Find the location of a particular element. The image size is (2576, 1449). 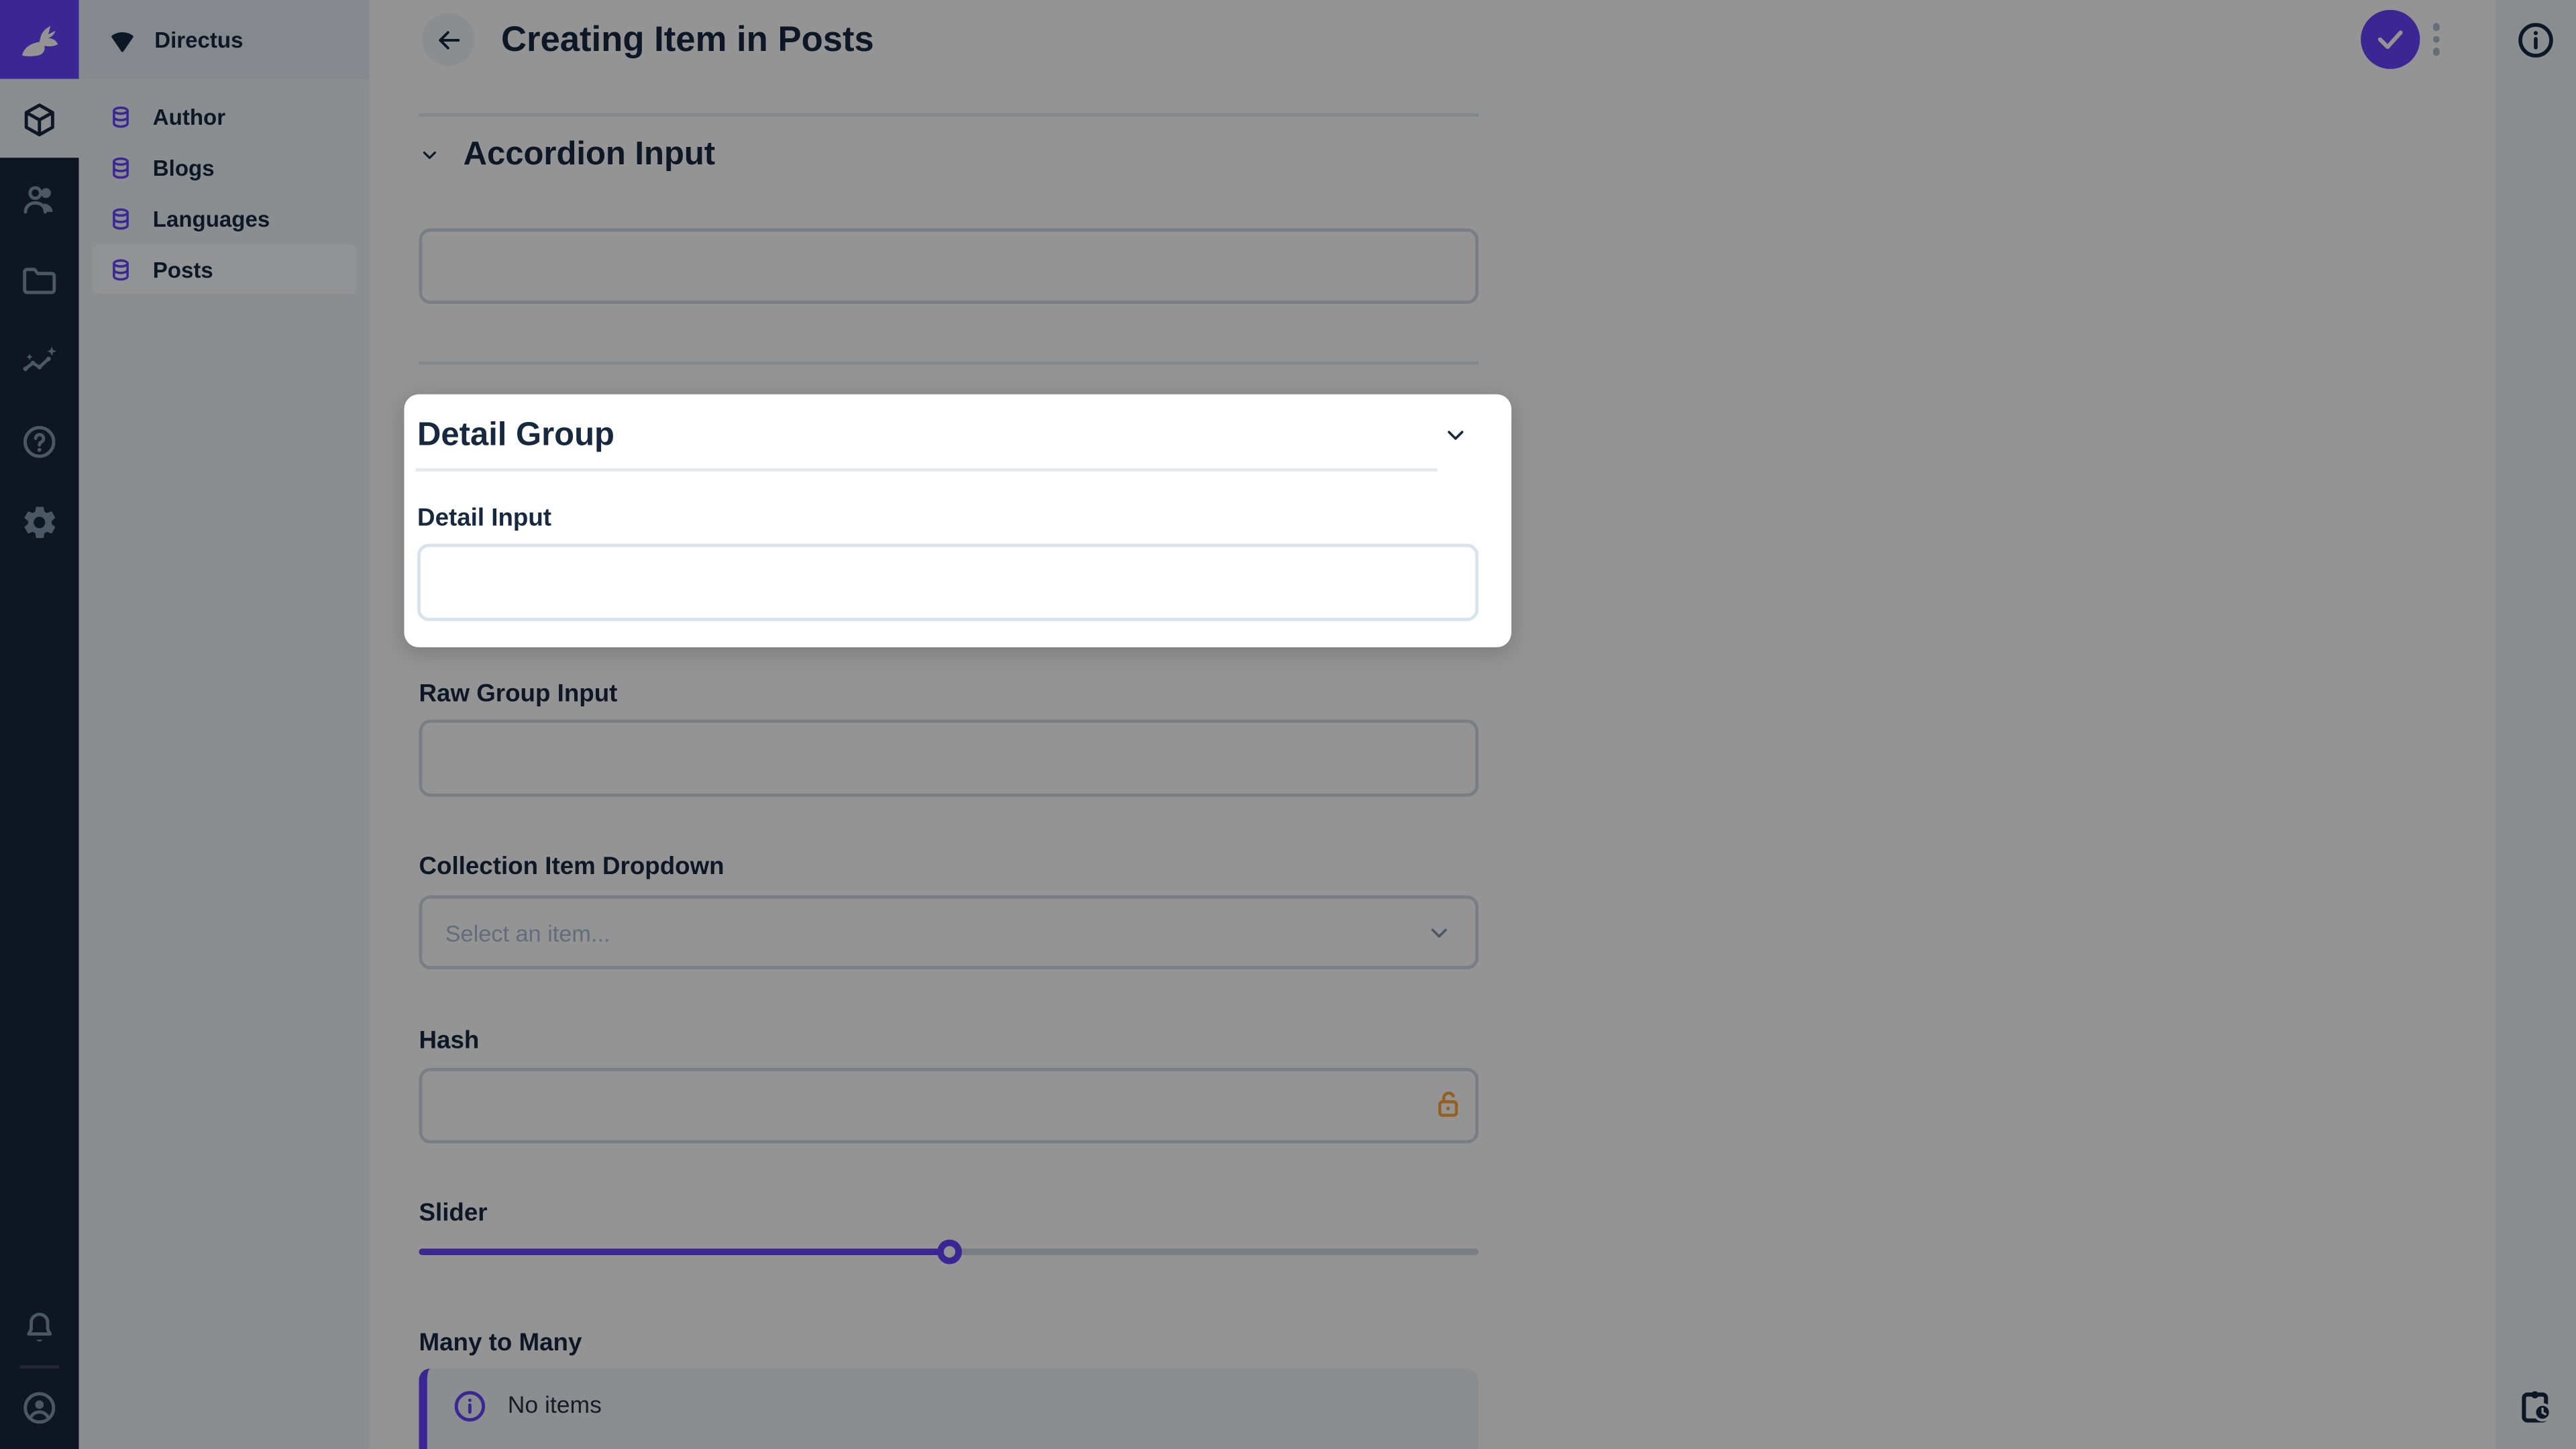

detail-input-label: Detail Input is located at coordinates (484, 518).